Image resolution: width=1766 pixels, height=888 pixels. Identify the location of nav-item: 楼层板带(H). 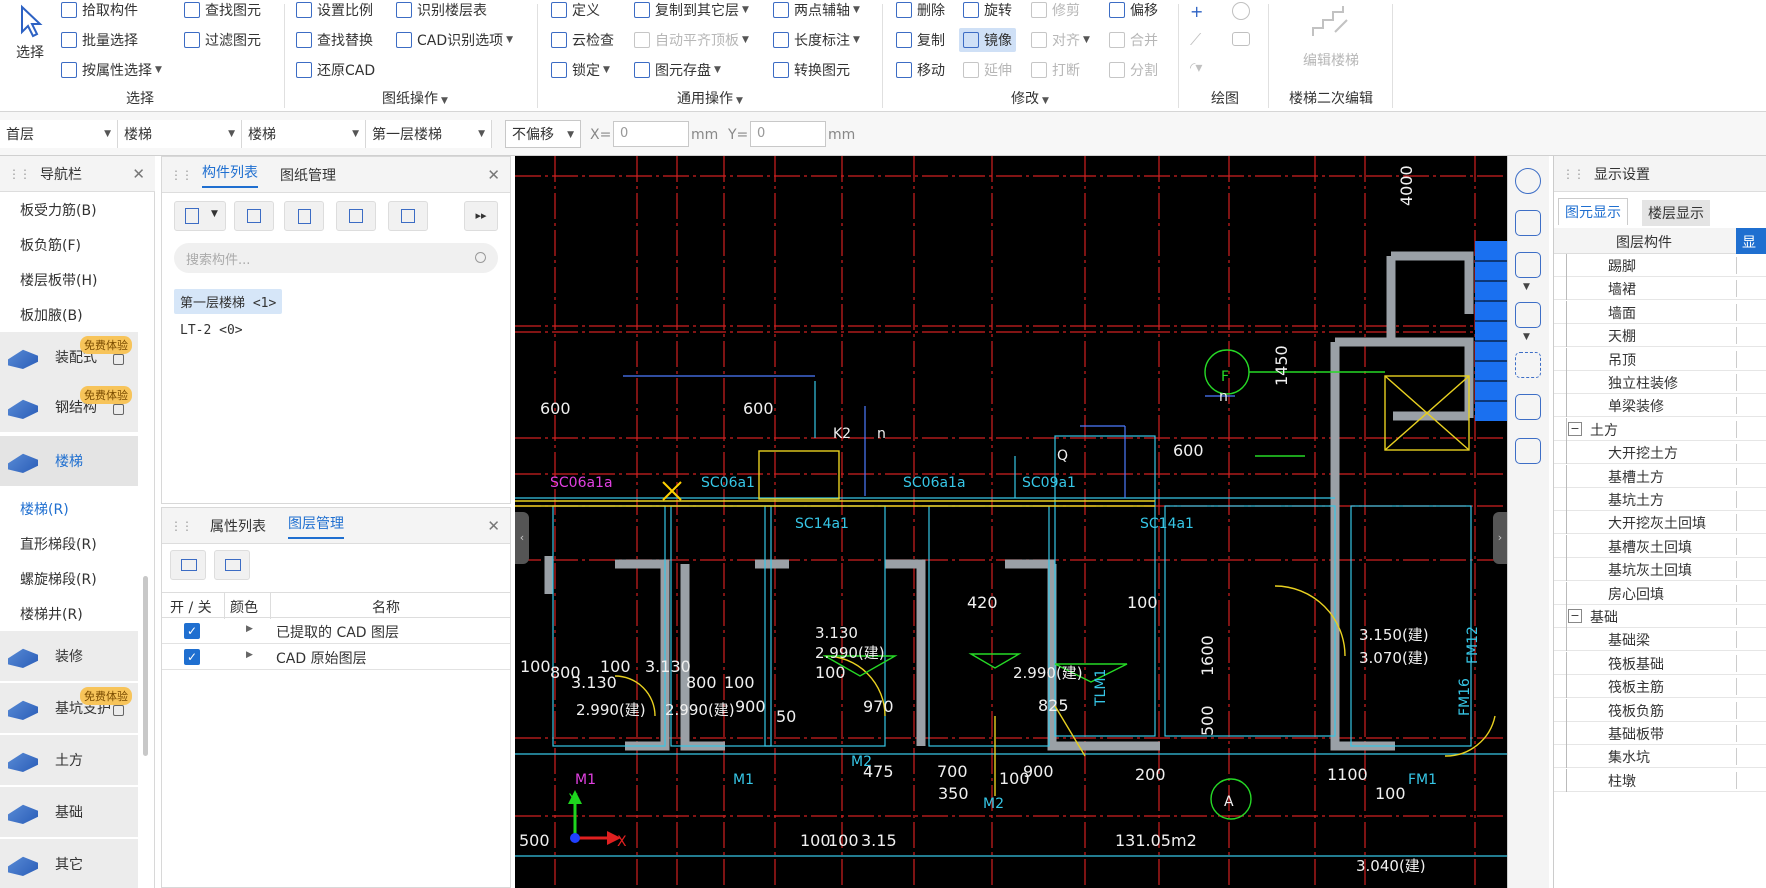
(58, 280).